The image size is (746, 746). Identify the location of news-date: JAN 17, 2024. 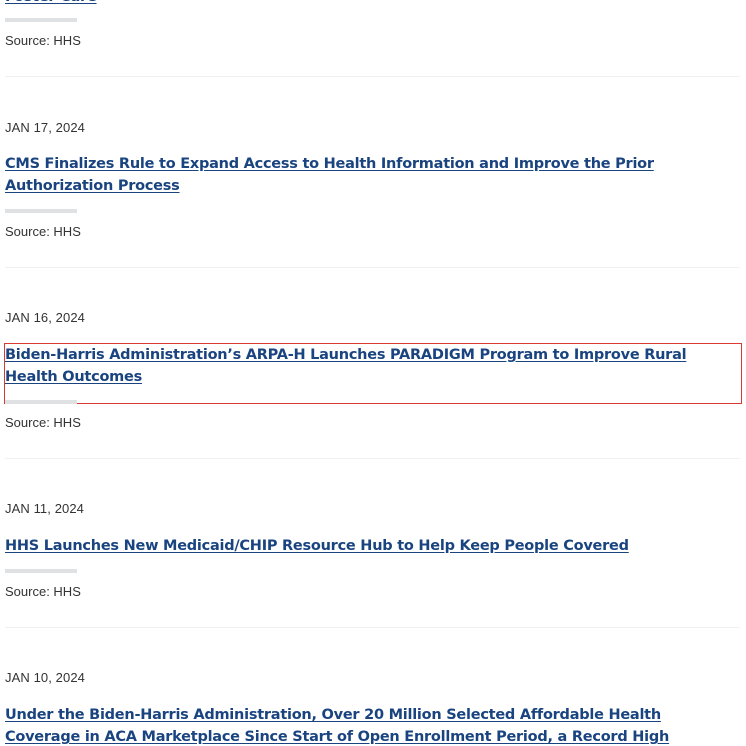
(45, 127).